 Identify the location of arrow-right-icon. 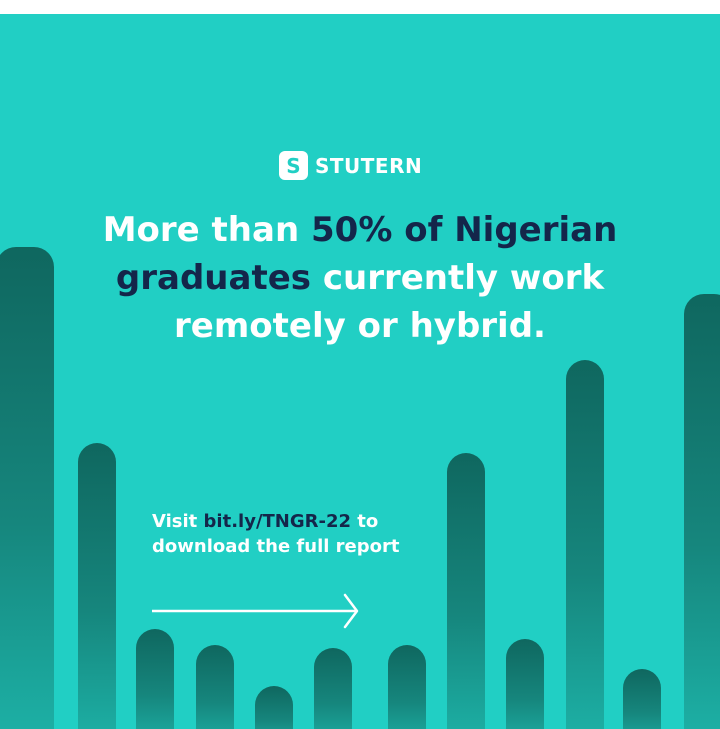
(255, 611).